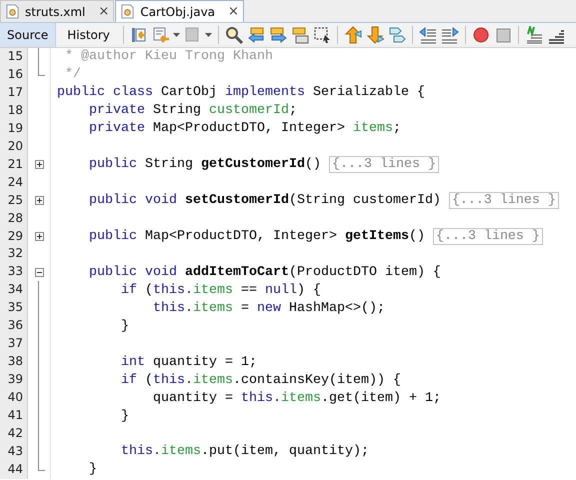 This screenshot has width=576, height=480. What do you see at coordinates (14, 93) in the screenshot?
I see `line-number: 17` at bounding box center [14, 93].